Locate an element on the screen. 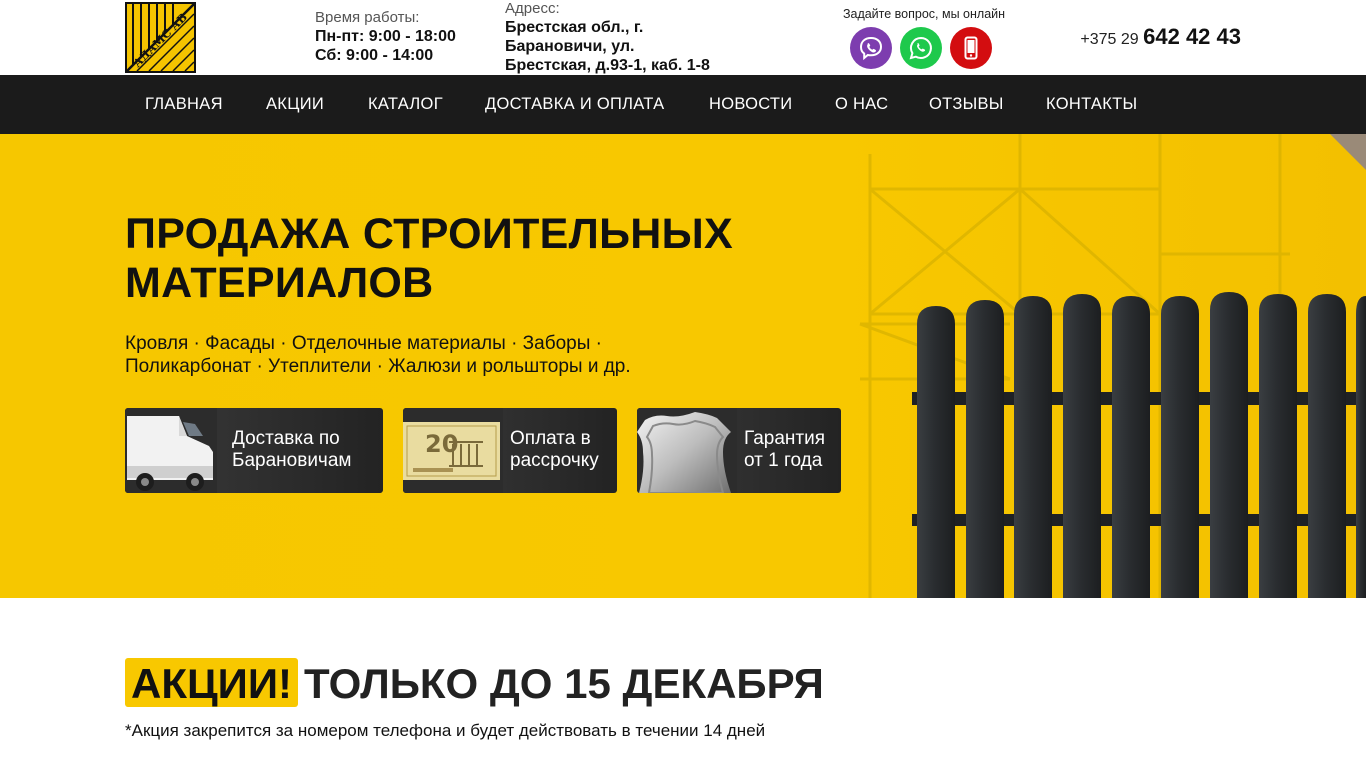 The width and height of the screenshot is (1366, 768). feature-line: Барановичам is located at coordinates (292, 460).